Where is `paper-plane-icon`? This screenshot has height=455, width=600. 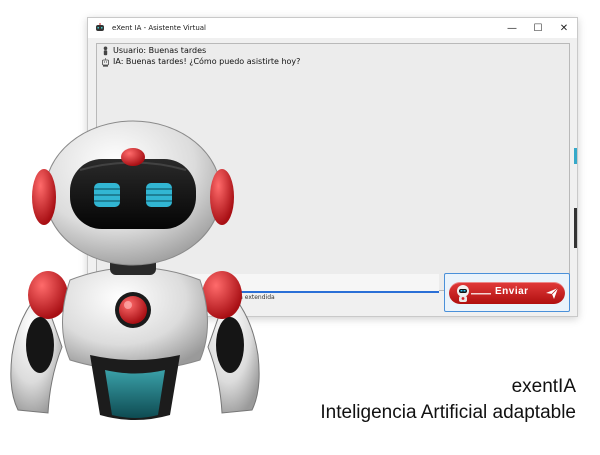
paper-plane-icon is located at coordinates (552, 293).